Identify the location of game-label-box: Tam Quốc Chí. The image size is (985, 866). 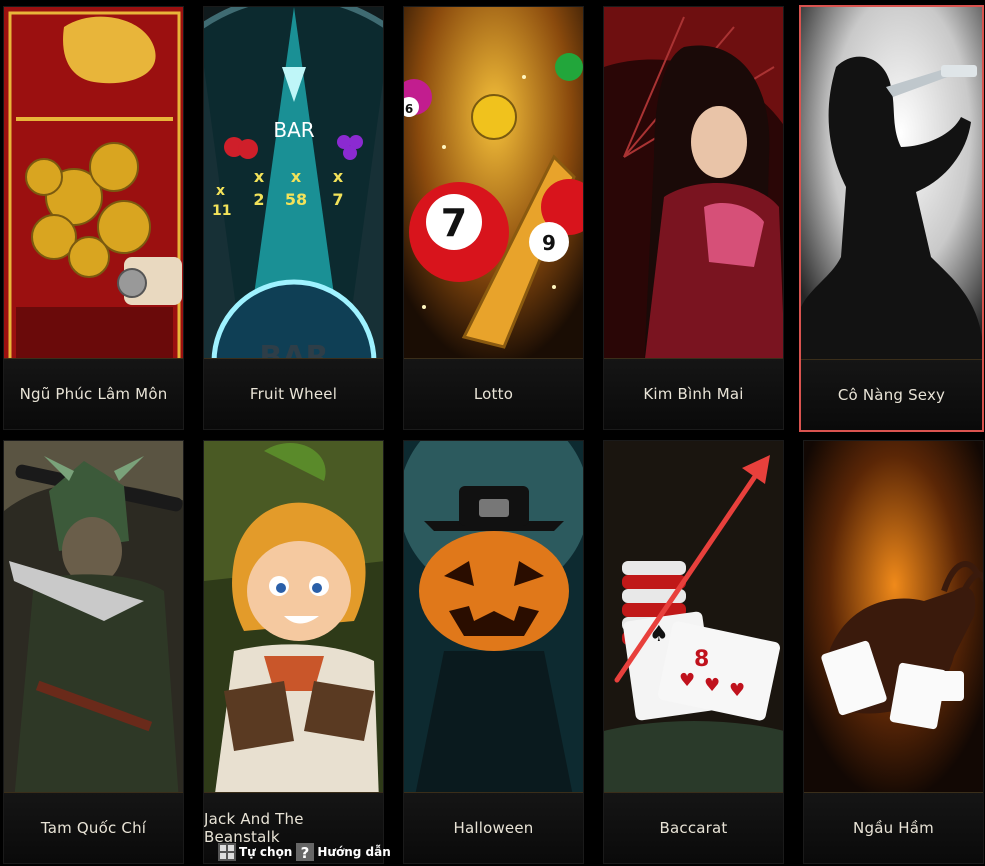
(93, 827).